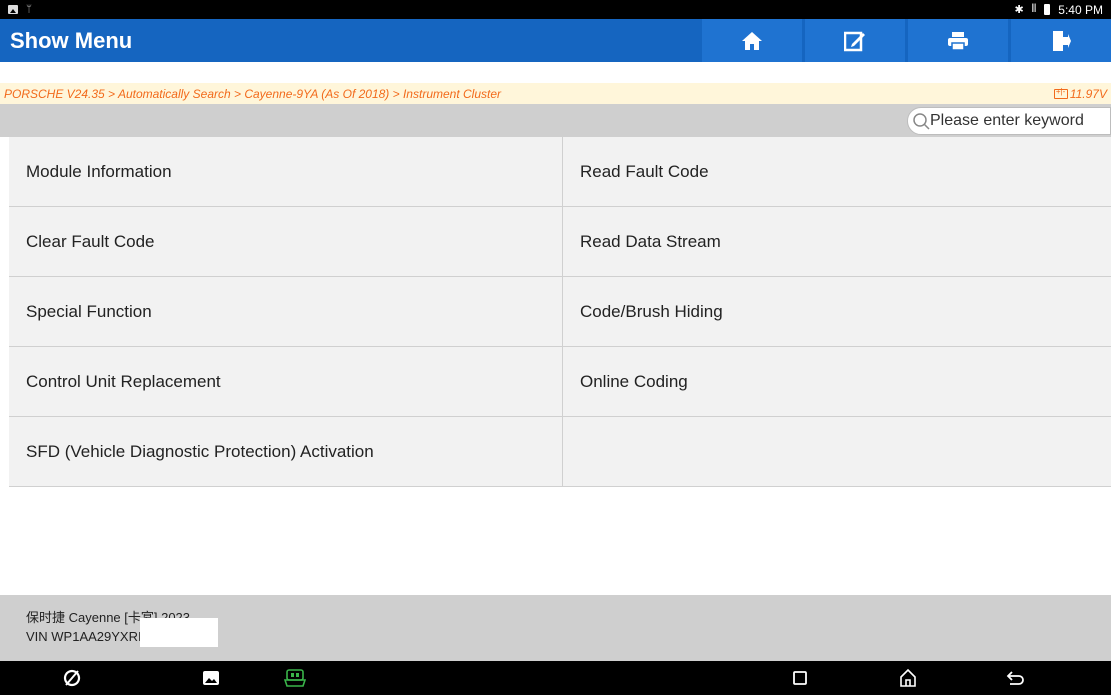 The width and height of the screenshot is (1111, 695). I want to click on recents-button, so click(800, 678).